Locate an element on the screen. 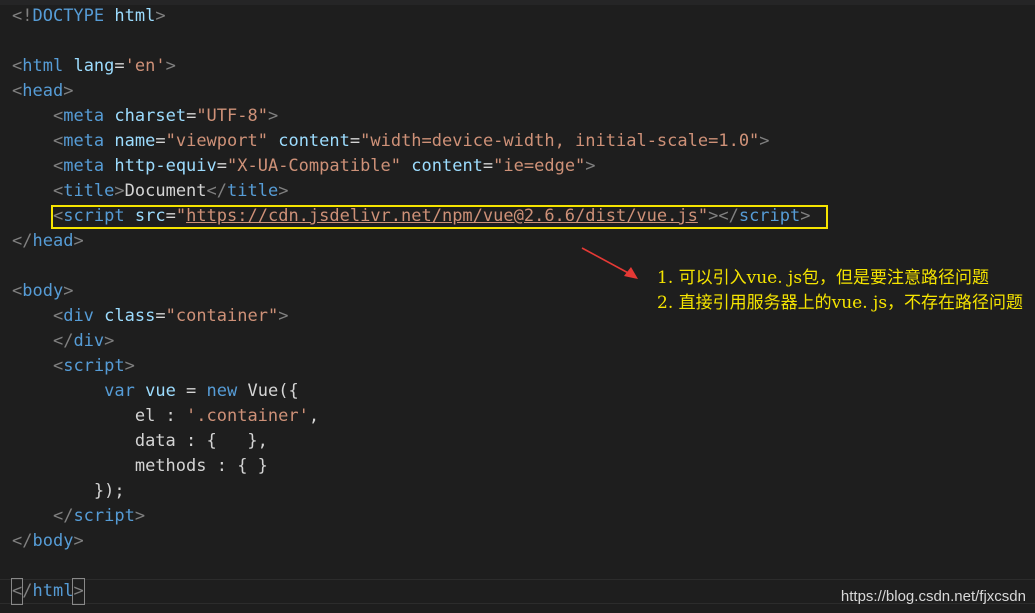  code-line-3: <html lang='en'> is located at coordinates (411, 66).